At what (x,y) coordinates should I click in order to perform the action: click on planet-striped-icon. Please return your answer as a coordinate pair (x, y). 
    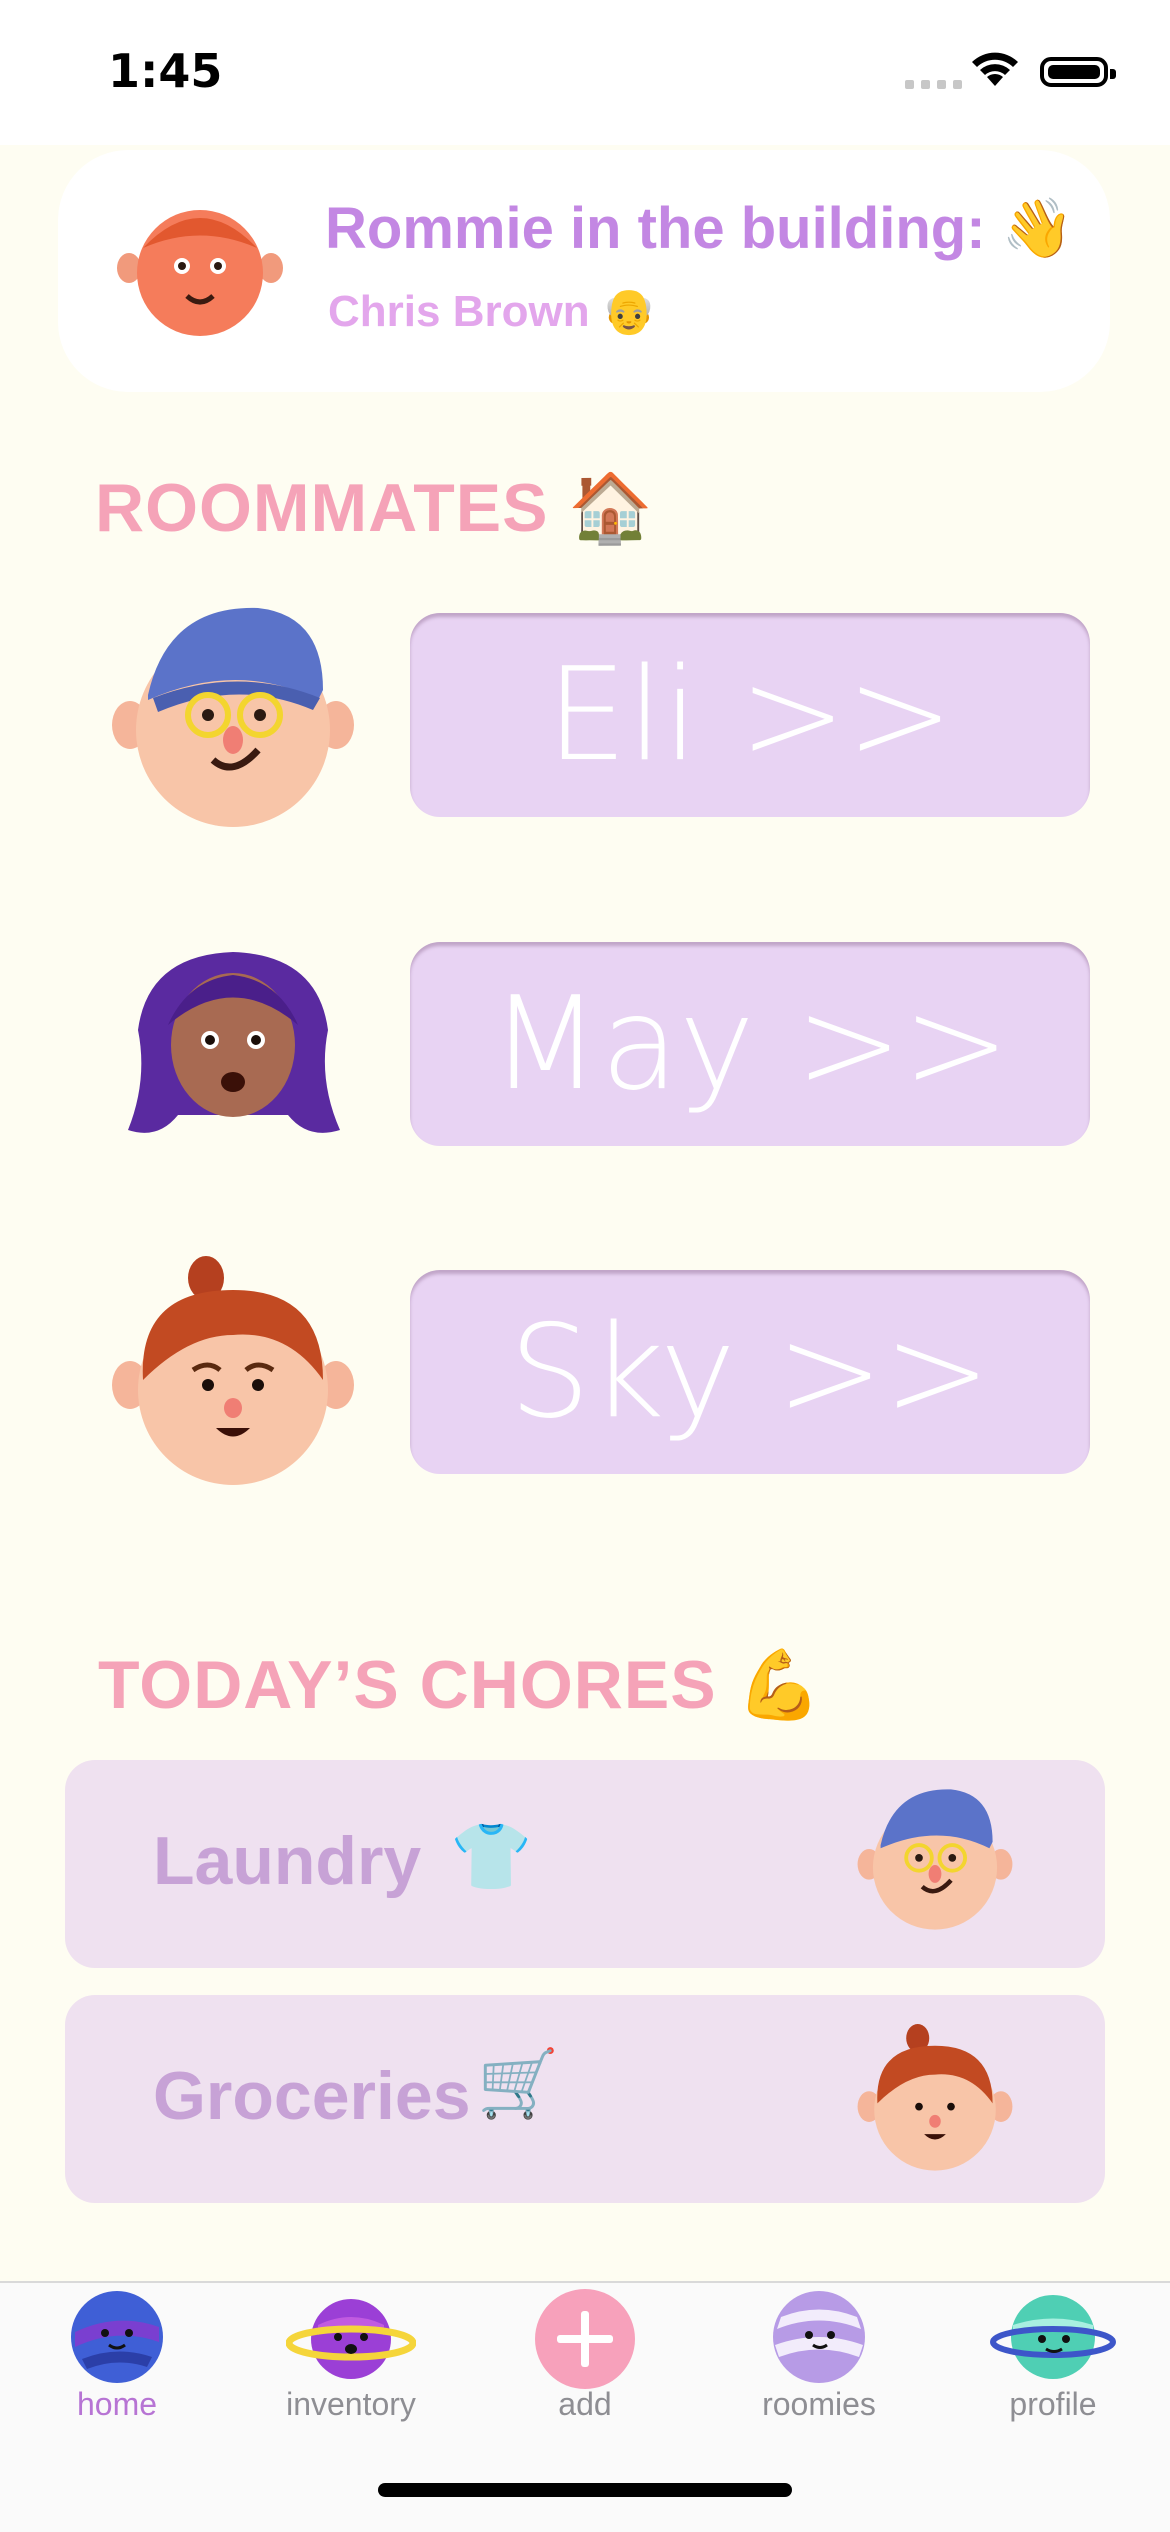
    Looking at the image, I should click on (819, 2337).